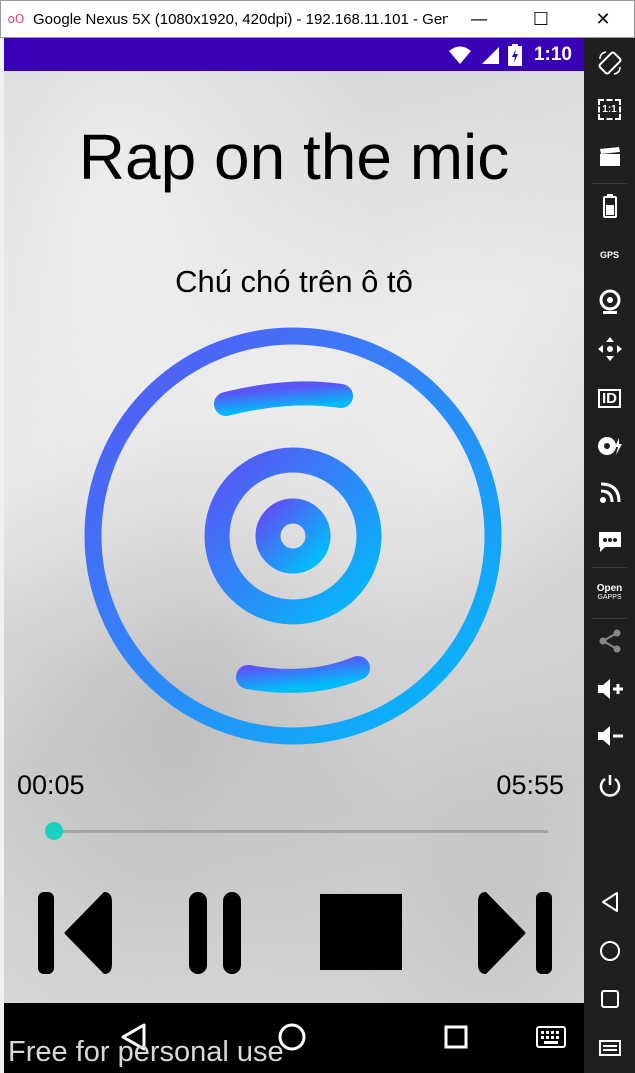 The width and height of the screenshot is (635, 1073). Describe the element at coordinates (514, 54) in the screenshot. I see `battery-charging-icon` at that location.